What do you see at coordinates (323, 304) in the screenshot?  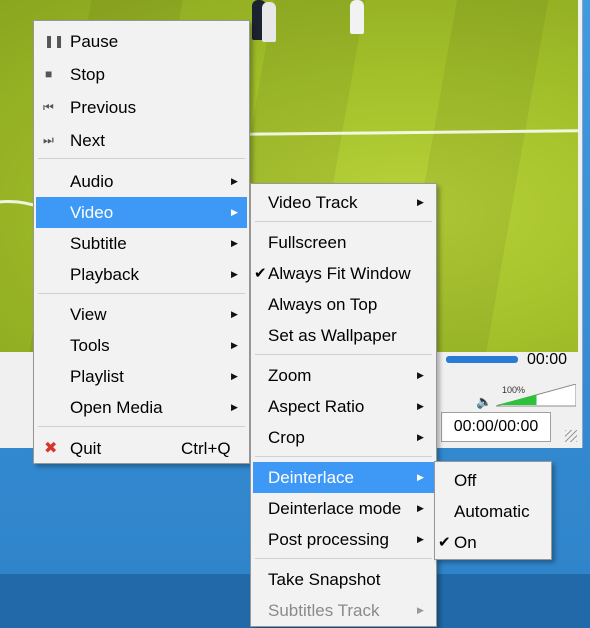 I see `menu-item-label: Always on Top` at bounding box center [323, 304].